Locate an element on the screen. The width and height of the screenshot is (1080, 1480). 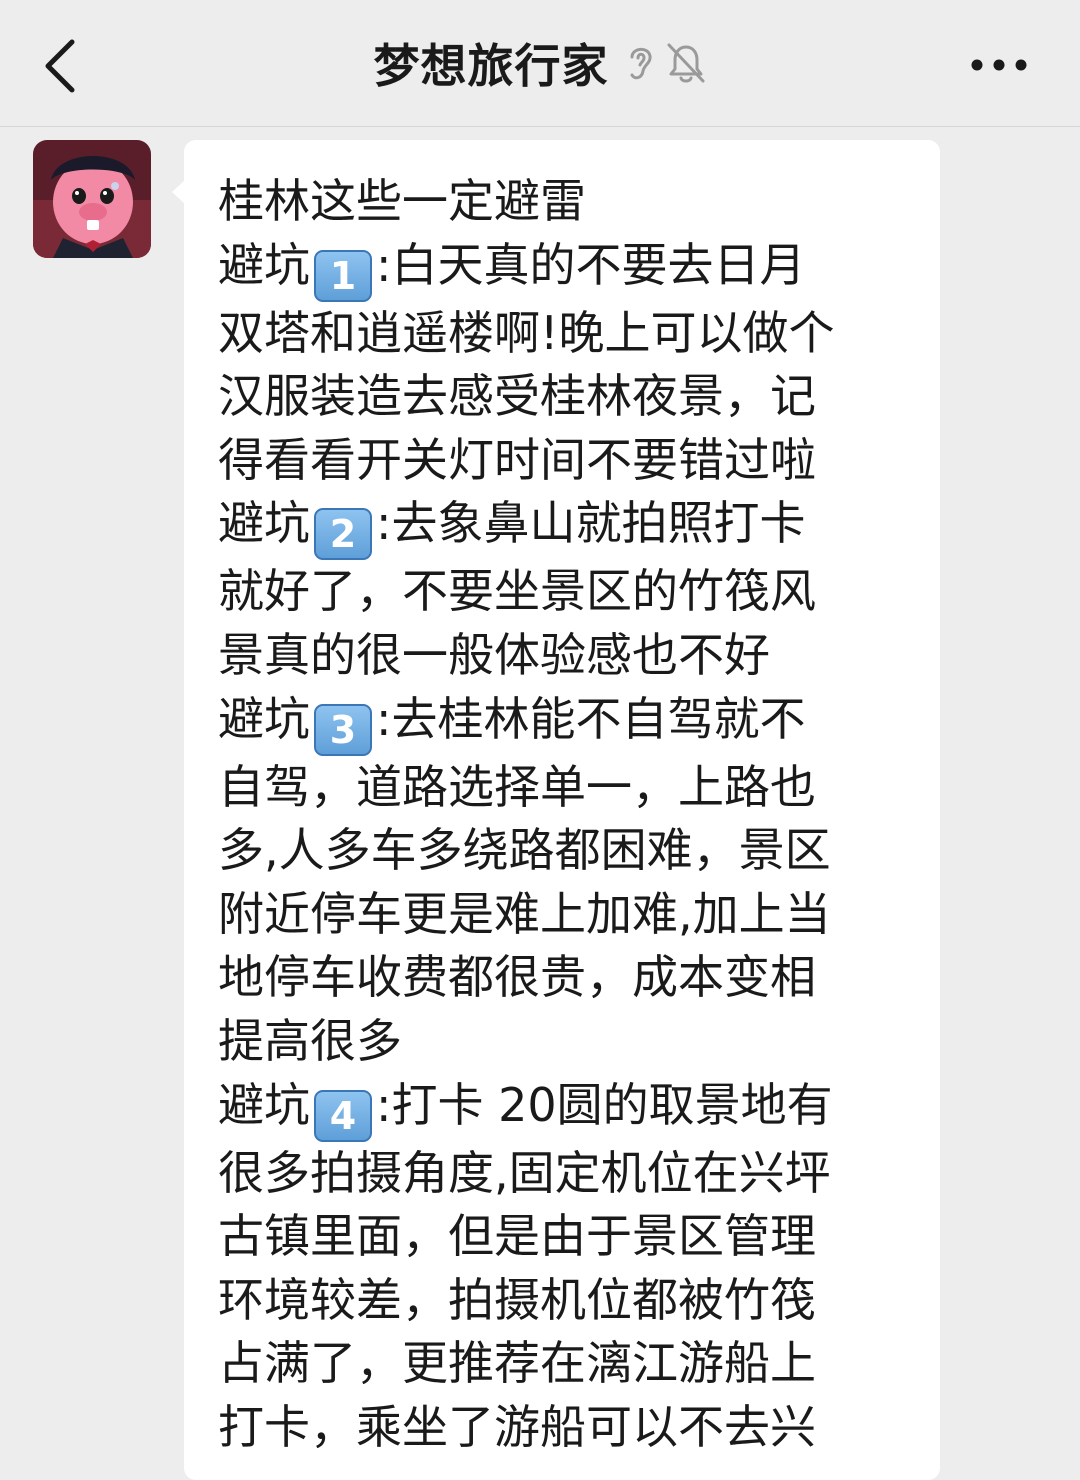
title-status-icons is located at coordinates (665, 63).